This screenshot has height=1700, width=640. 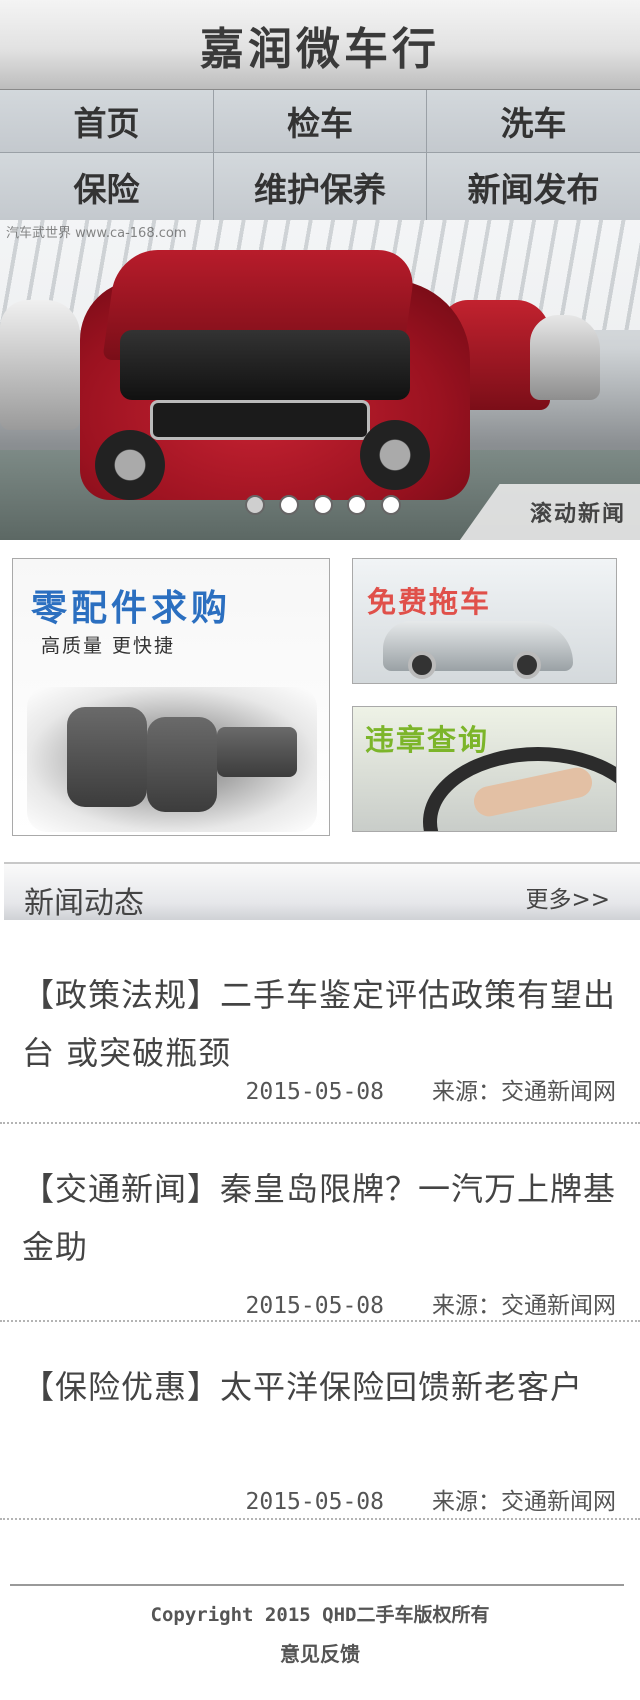 I want to click on parts-card-subtitle: 高质量 更快捷, so click(x=108, y=646).